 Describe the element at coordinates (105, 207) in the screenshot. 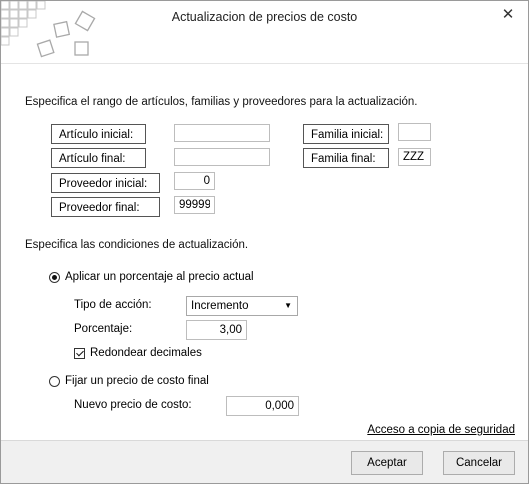

I see `proveedor-final-label: Proveedor final:` at that location.